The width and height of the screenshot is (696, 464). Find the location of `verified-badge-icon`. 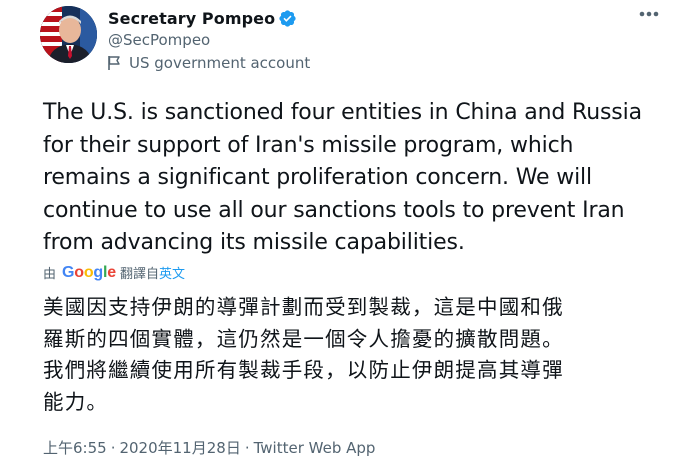

verified-badge-icon is located at coordinates (287, 18).